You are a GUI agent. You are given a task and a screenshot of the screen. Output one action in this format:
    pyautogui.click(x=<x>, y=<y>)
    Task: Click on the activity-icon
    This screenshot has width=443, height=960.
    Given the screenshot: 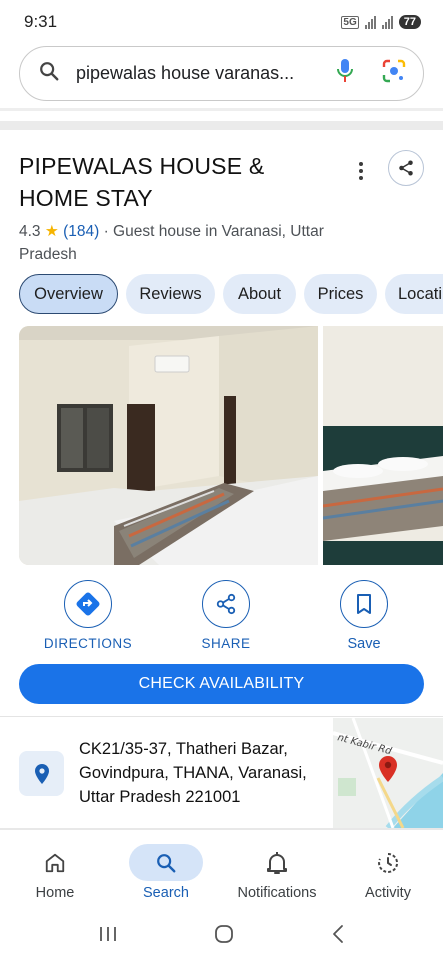 What is the action you would take?
    pyautogui.click(x=388, y=862)
    